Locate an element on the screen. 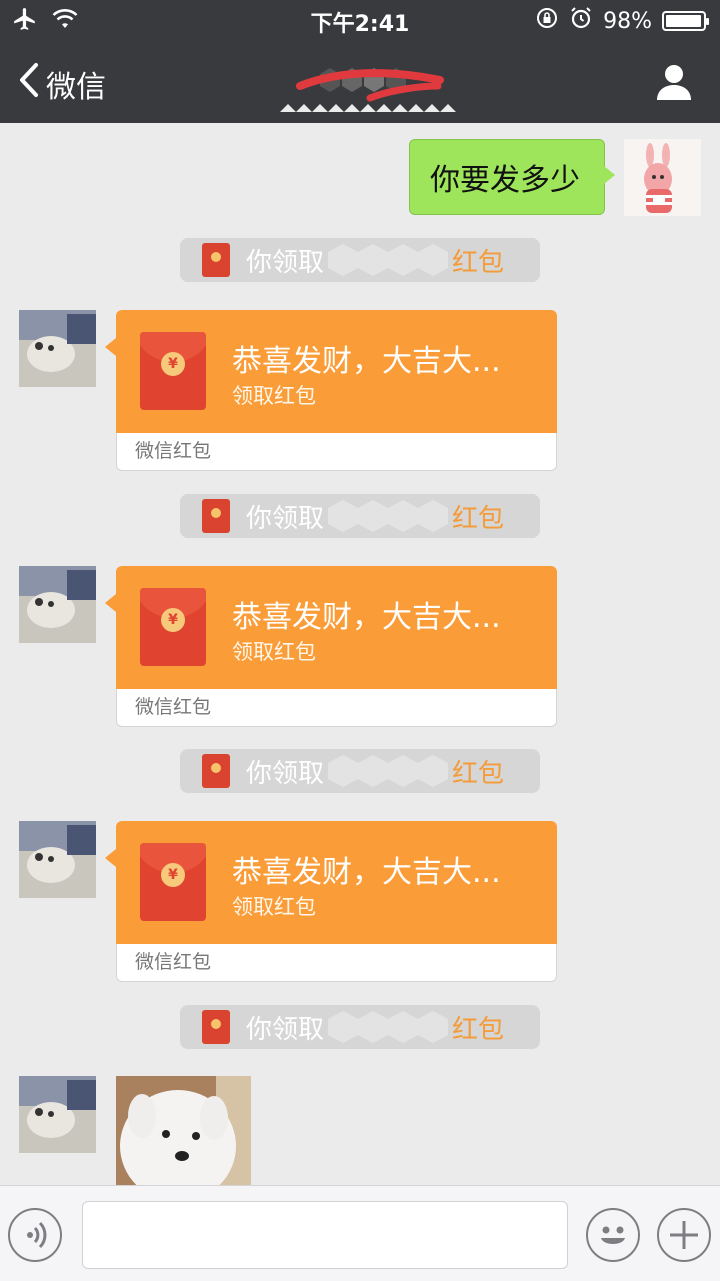  sent-message-text: 你要发多少 is located at coordinates (505, 180).